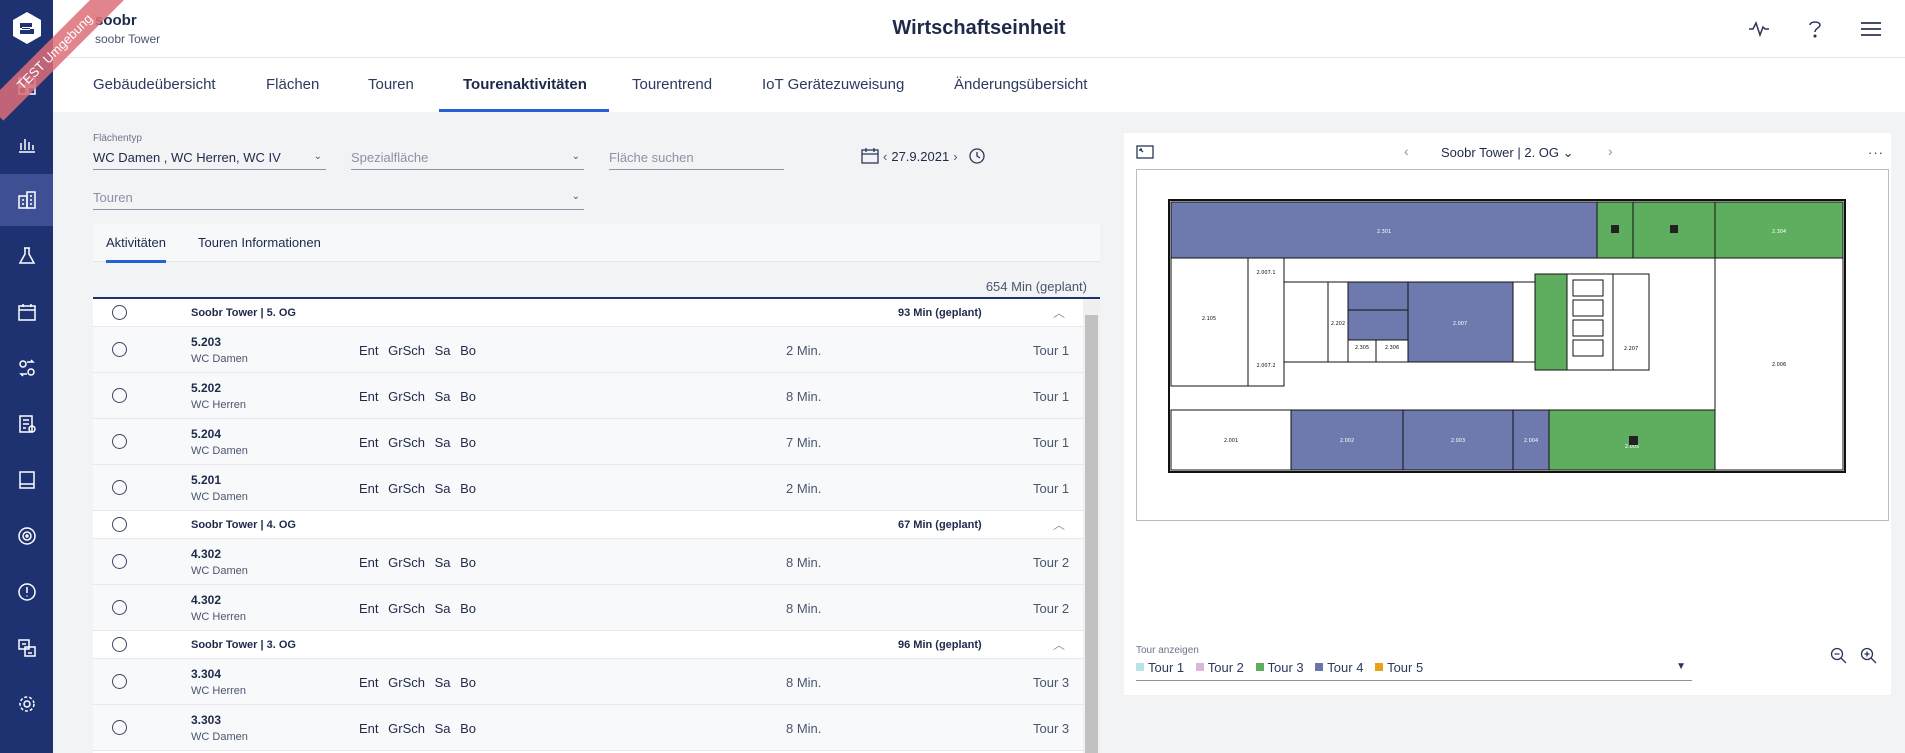 Image resolution: width=1905 pixels, height=753 pixels. I want to click on duration: 8 Min., so click(804, 562).